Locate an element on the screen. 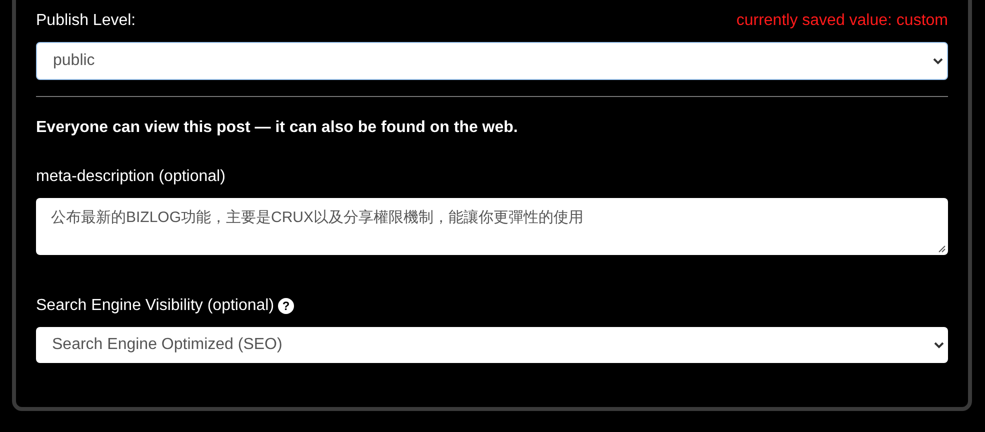 The width and height of the screenshot is (985, 432). search-visibility-select: Search Engine Optimized (SEO) is located at coordinates (492, 345).